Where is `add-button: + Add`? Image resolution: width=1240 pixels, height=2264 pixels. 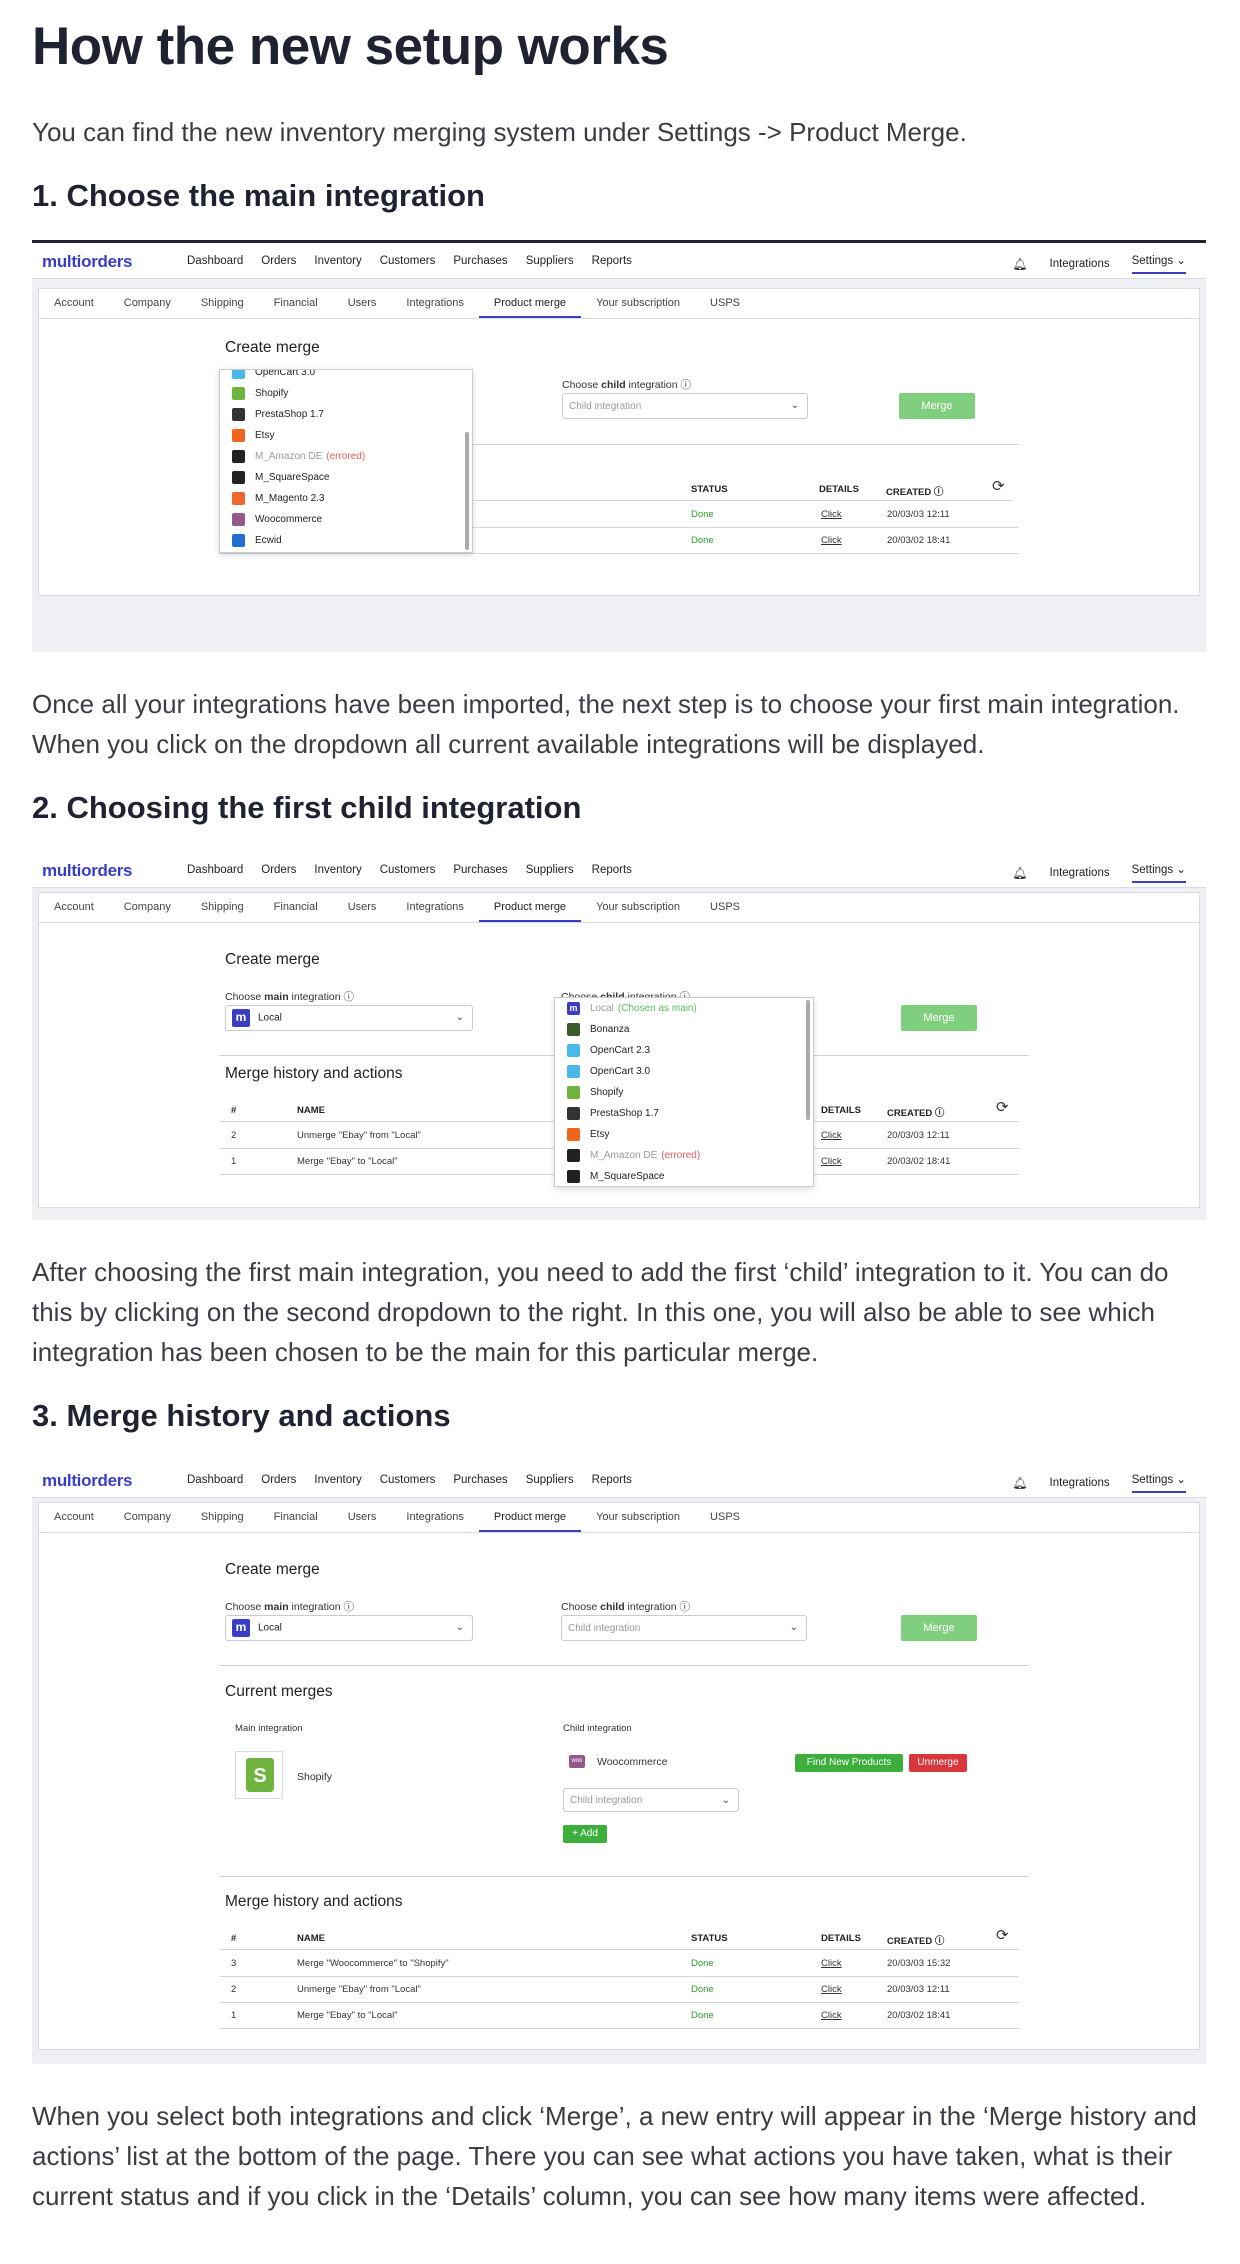 add-button: + Add is located at coordinates (585, 1834).